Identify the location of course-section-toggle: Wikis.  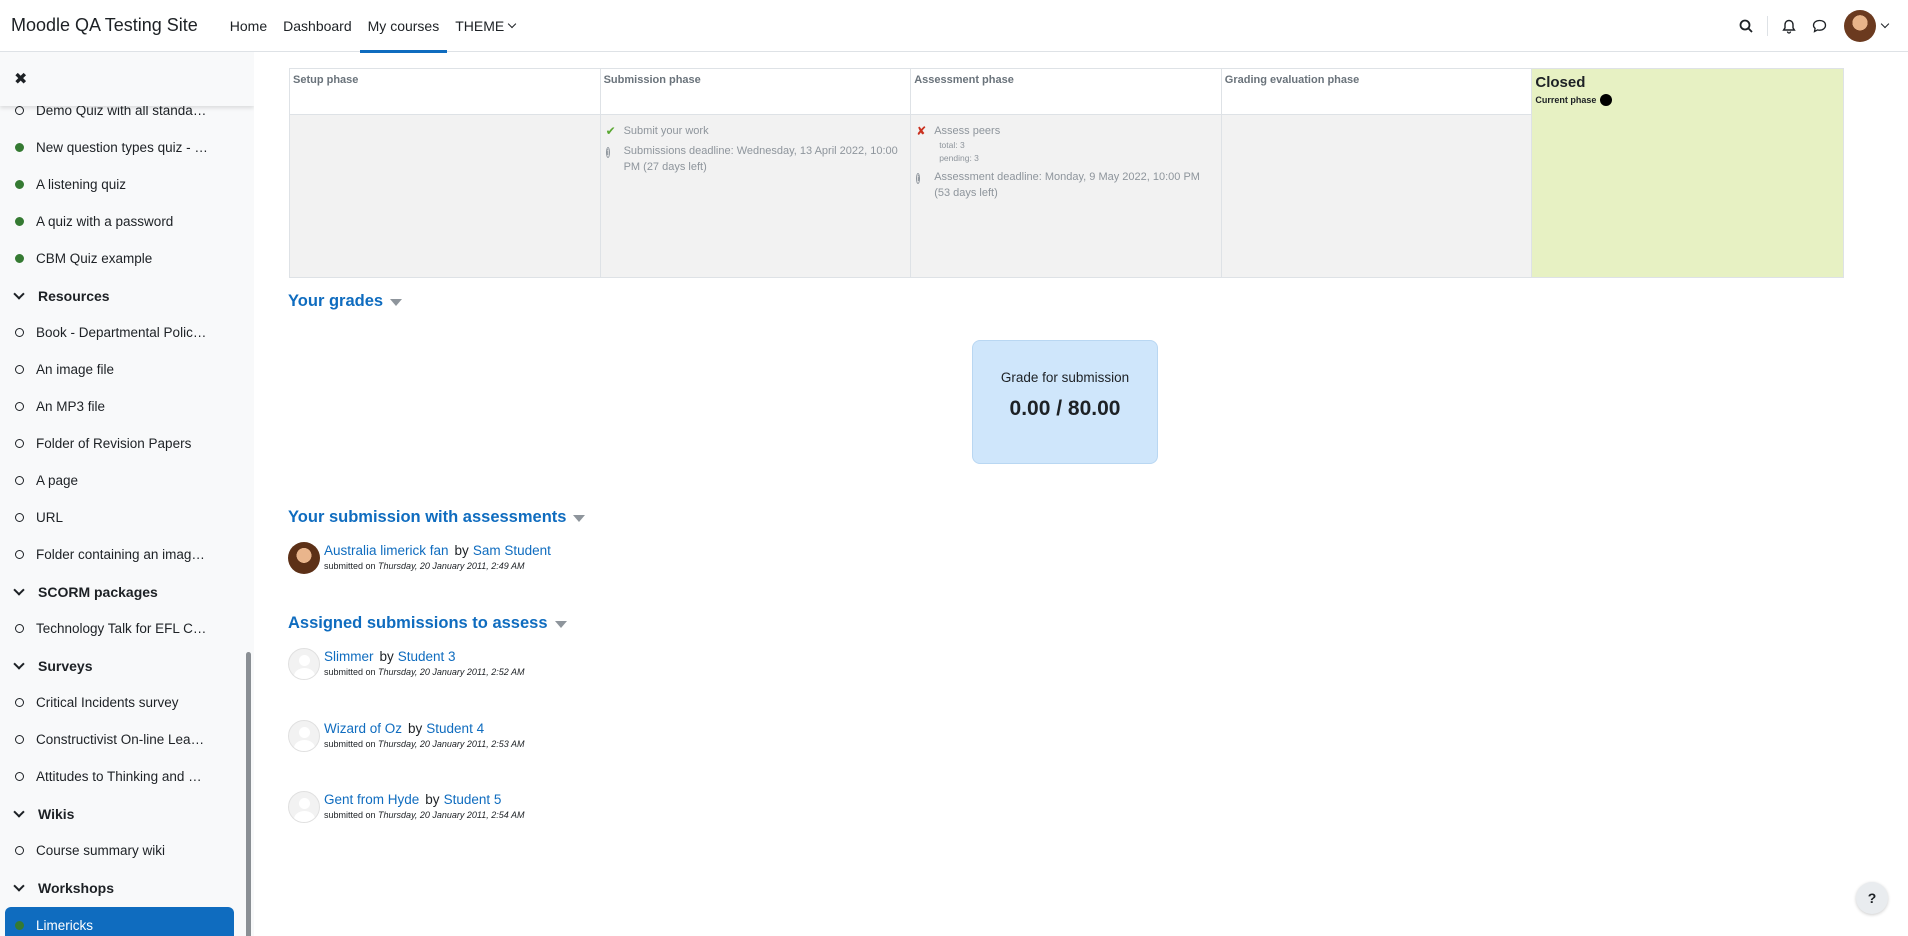
(125, 813).